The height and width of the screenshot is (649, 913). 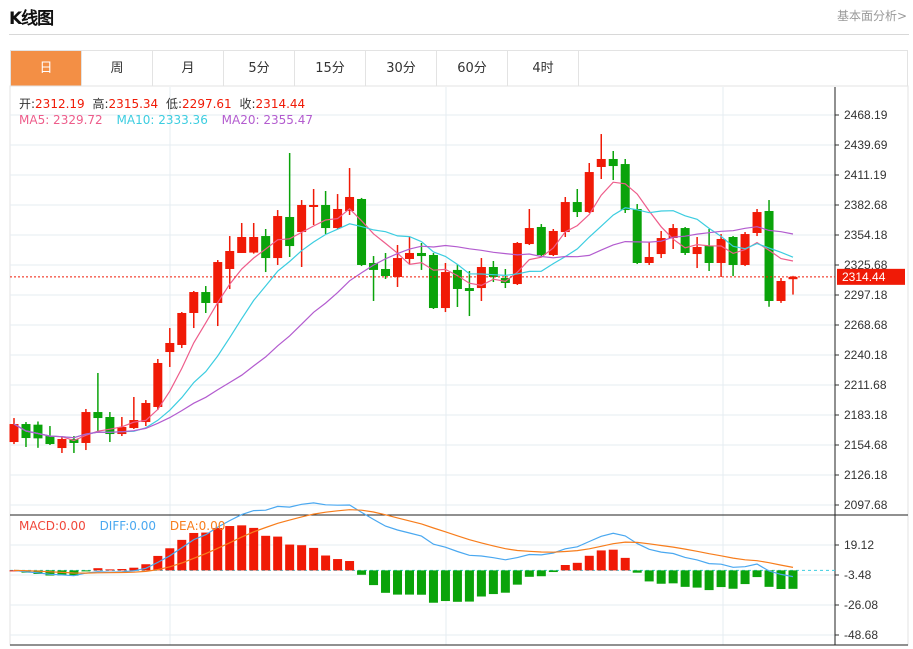 I want to click on current-price-label: 2314.44, so click(x=864, y=277).